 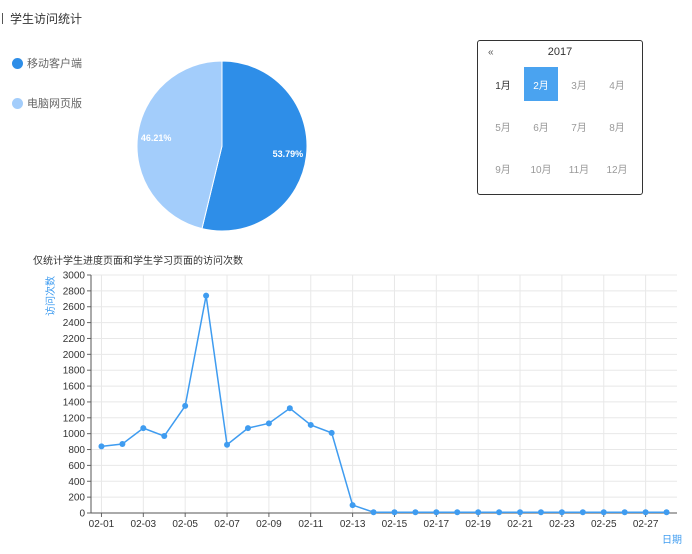 What do you see at coordinates (144, 524) in the screenshot?
I see `x-tick-label: 02-03` at bounding box center [144, 524].